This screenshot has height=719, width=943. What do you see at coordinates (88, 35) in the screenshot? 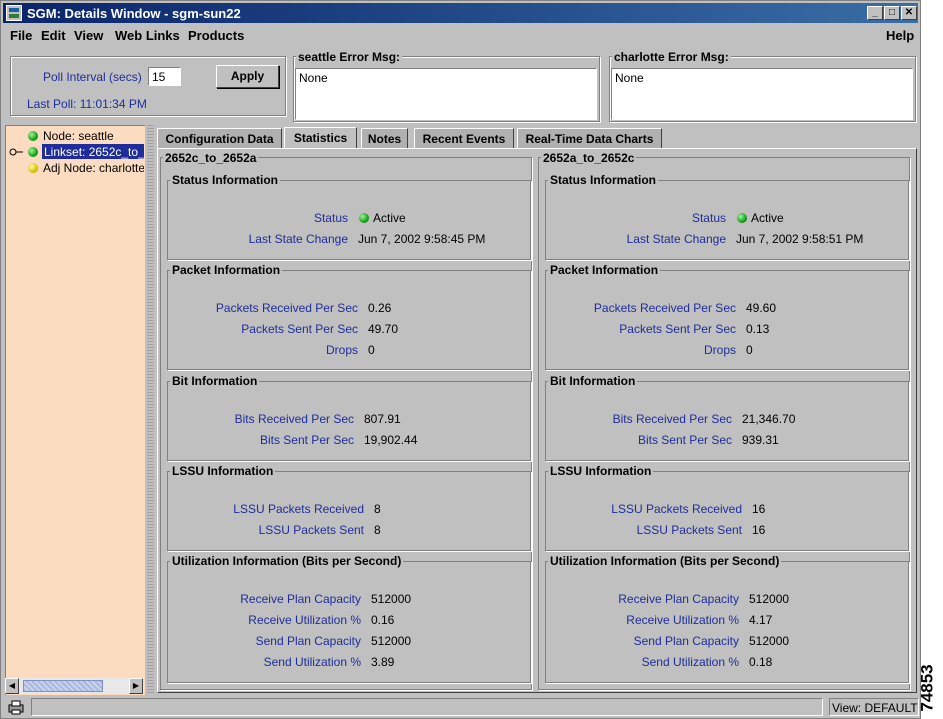
I see `menu-view: View` at bounding box center [88, 35].